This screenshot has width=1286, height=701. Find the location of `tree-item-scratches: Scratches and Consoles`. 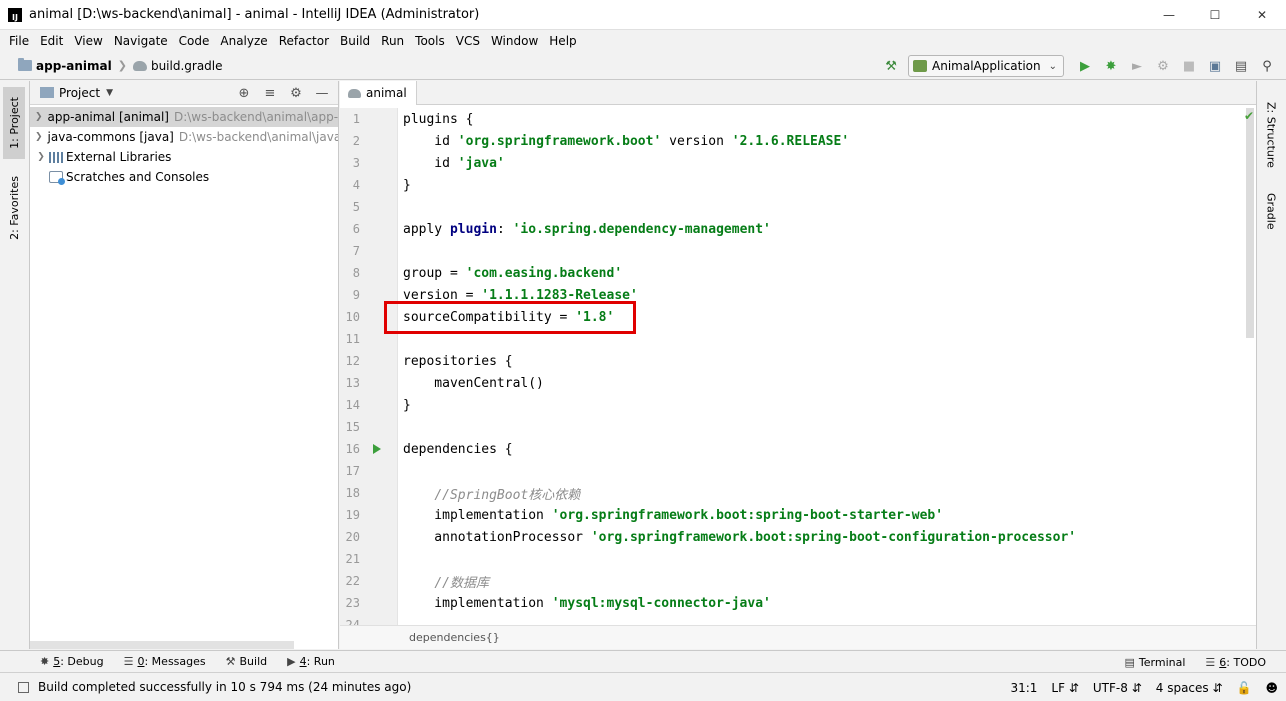

tree-item-scratches: Scratches and Consoles is located at coordinates (184, 177).